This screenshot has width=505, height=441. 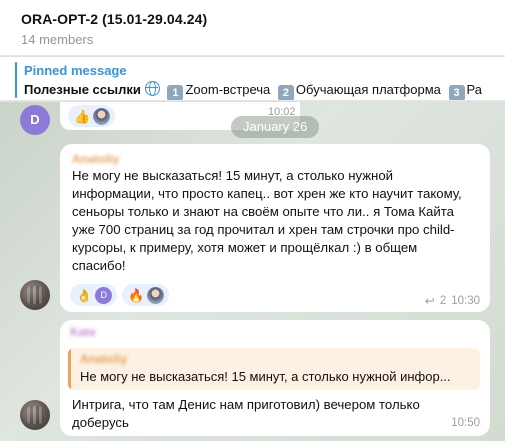 What do you see at coordinates (35, 120) in the screenshot?
I see `avatar: D` at bounding box center [35, 120].